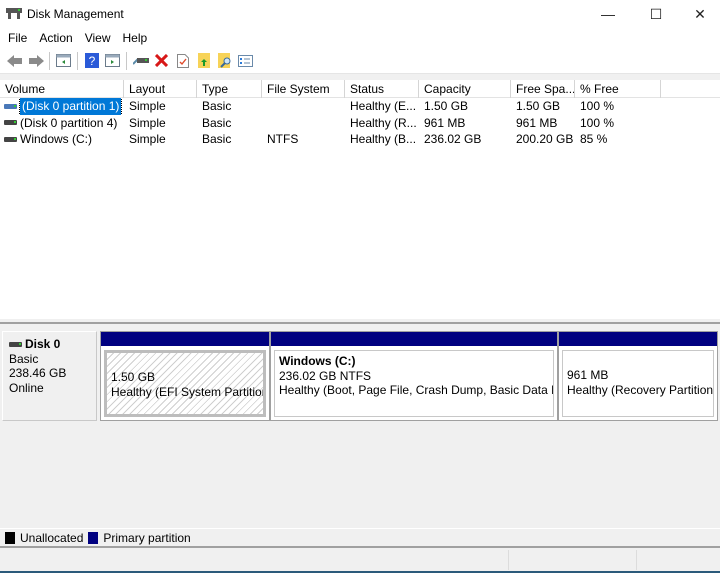 Image resolution: width=720 pixels, height=573 pixels. I want to click on open-button, so click(203, 61).